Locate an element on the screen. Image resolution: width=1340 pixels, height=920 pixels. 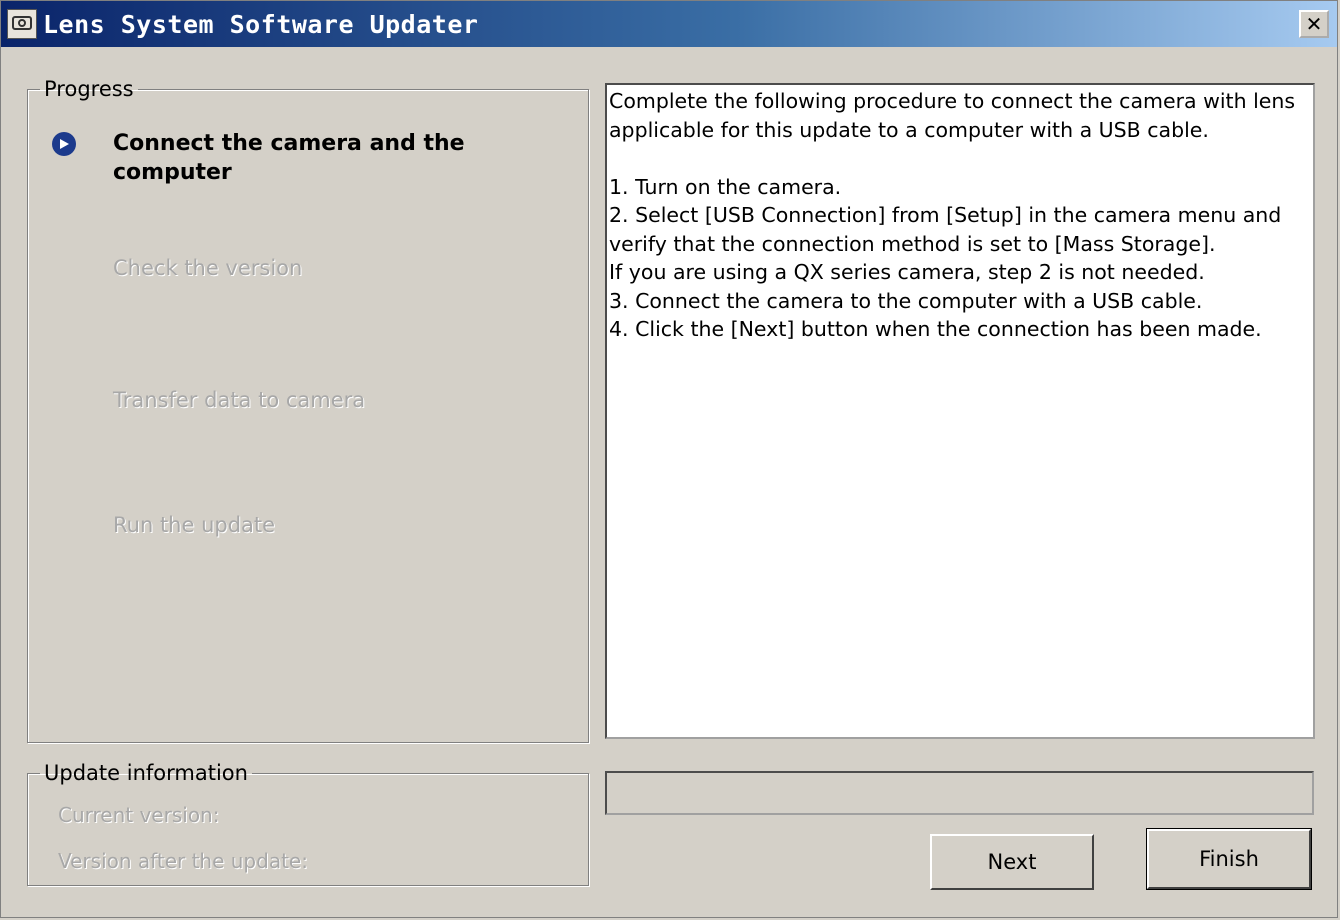
current-version-label: Current version: is located at coordinates (139, 815).